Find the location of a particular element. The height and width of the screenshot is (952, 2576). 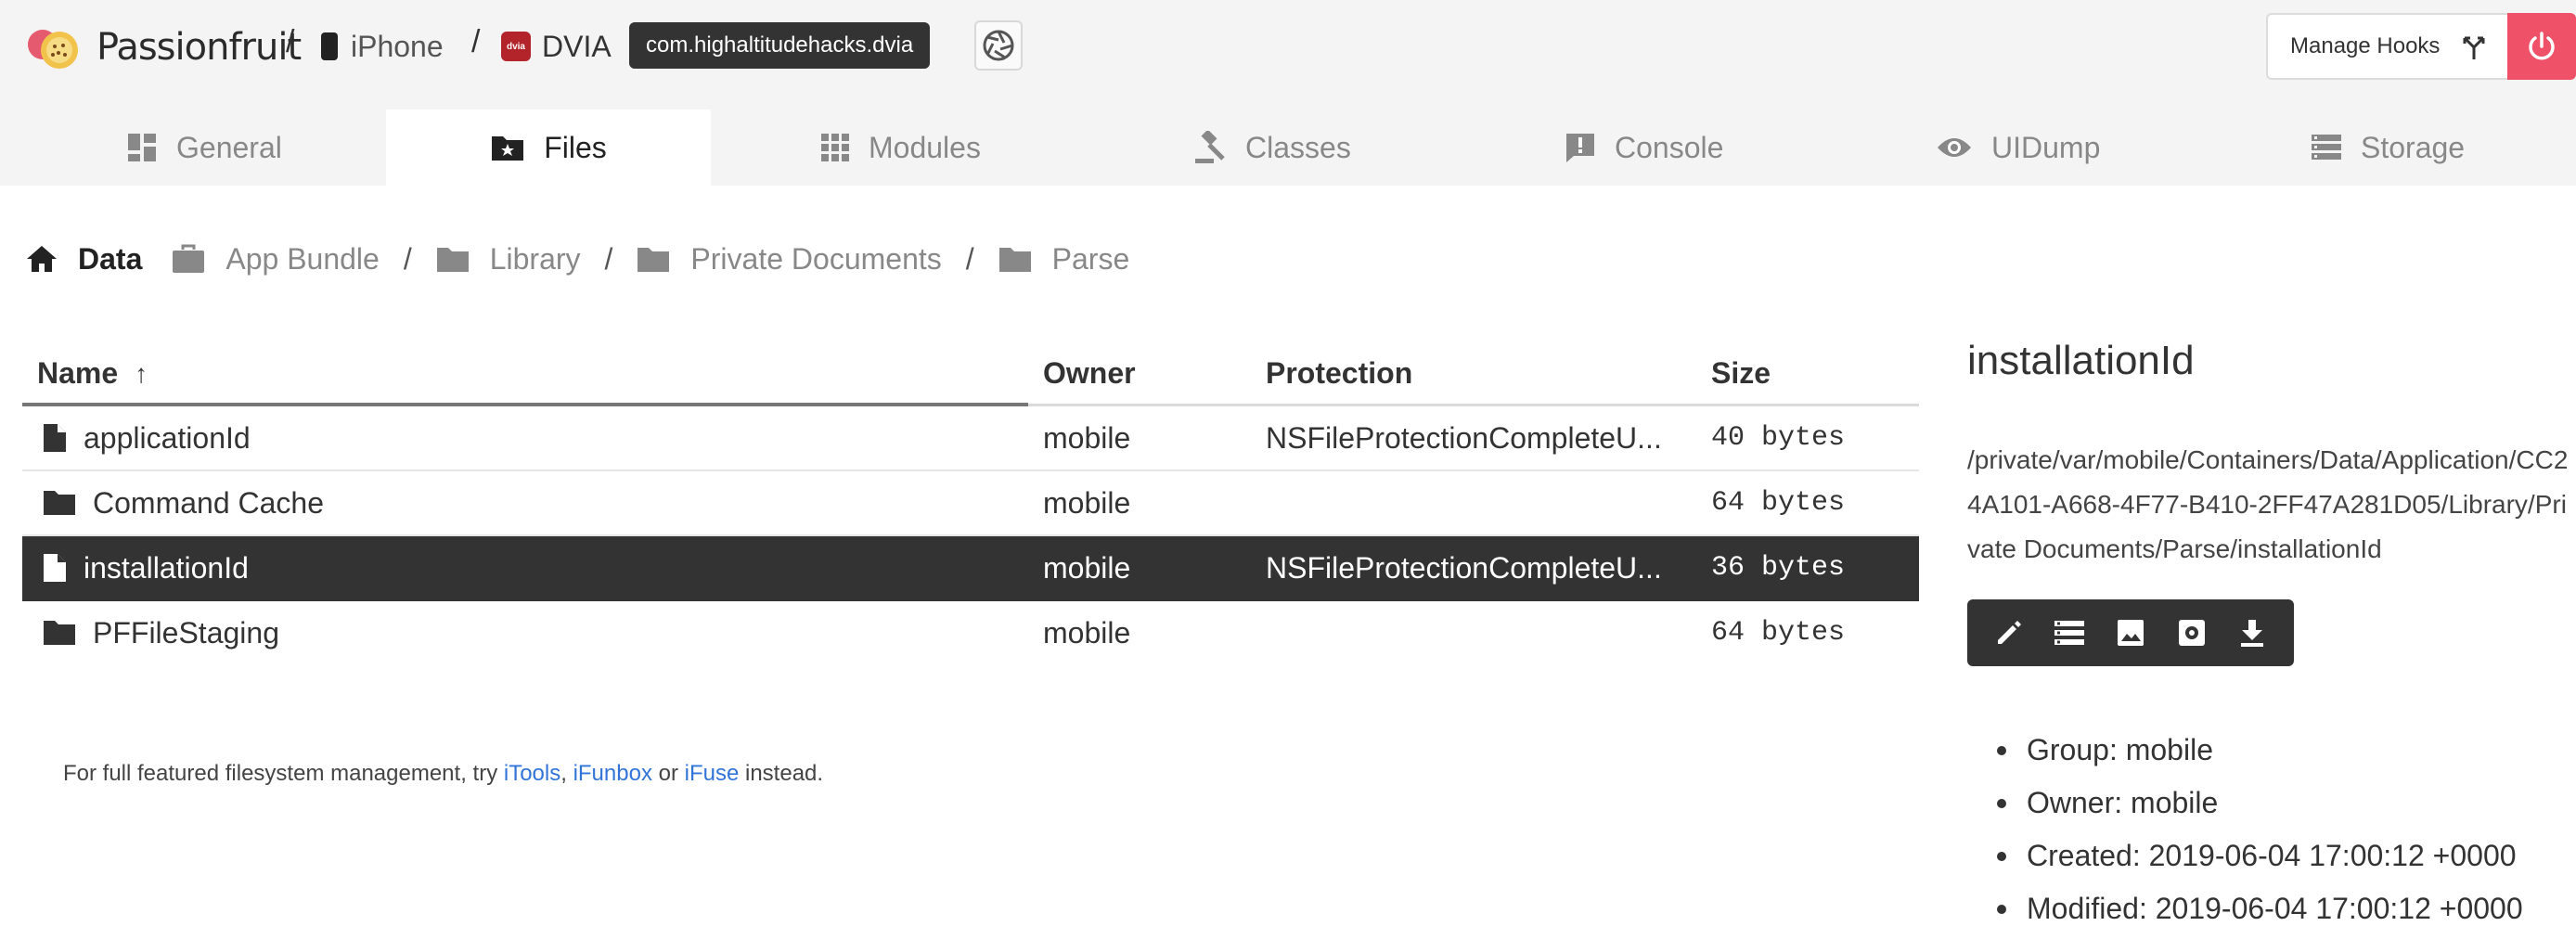

briefcase-icon is located at coordinates (189, 258).